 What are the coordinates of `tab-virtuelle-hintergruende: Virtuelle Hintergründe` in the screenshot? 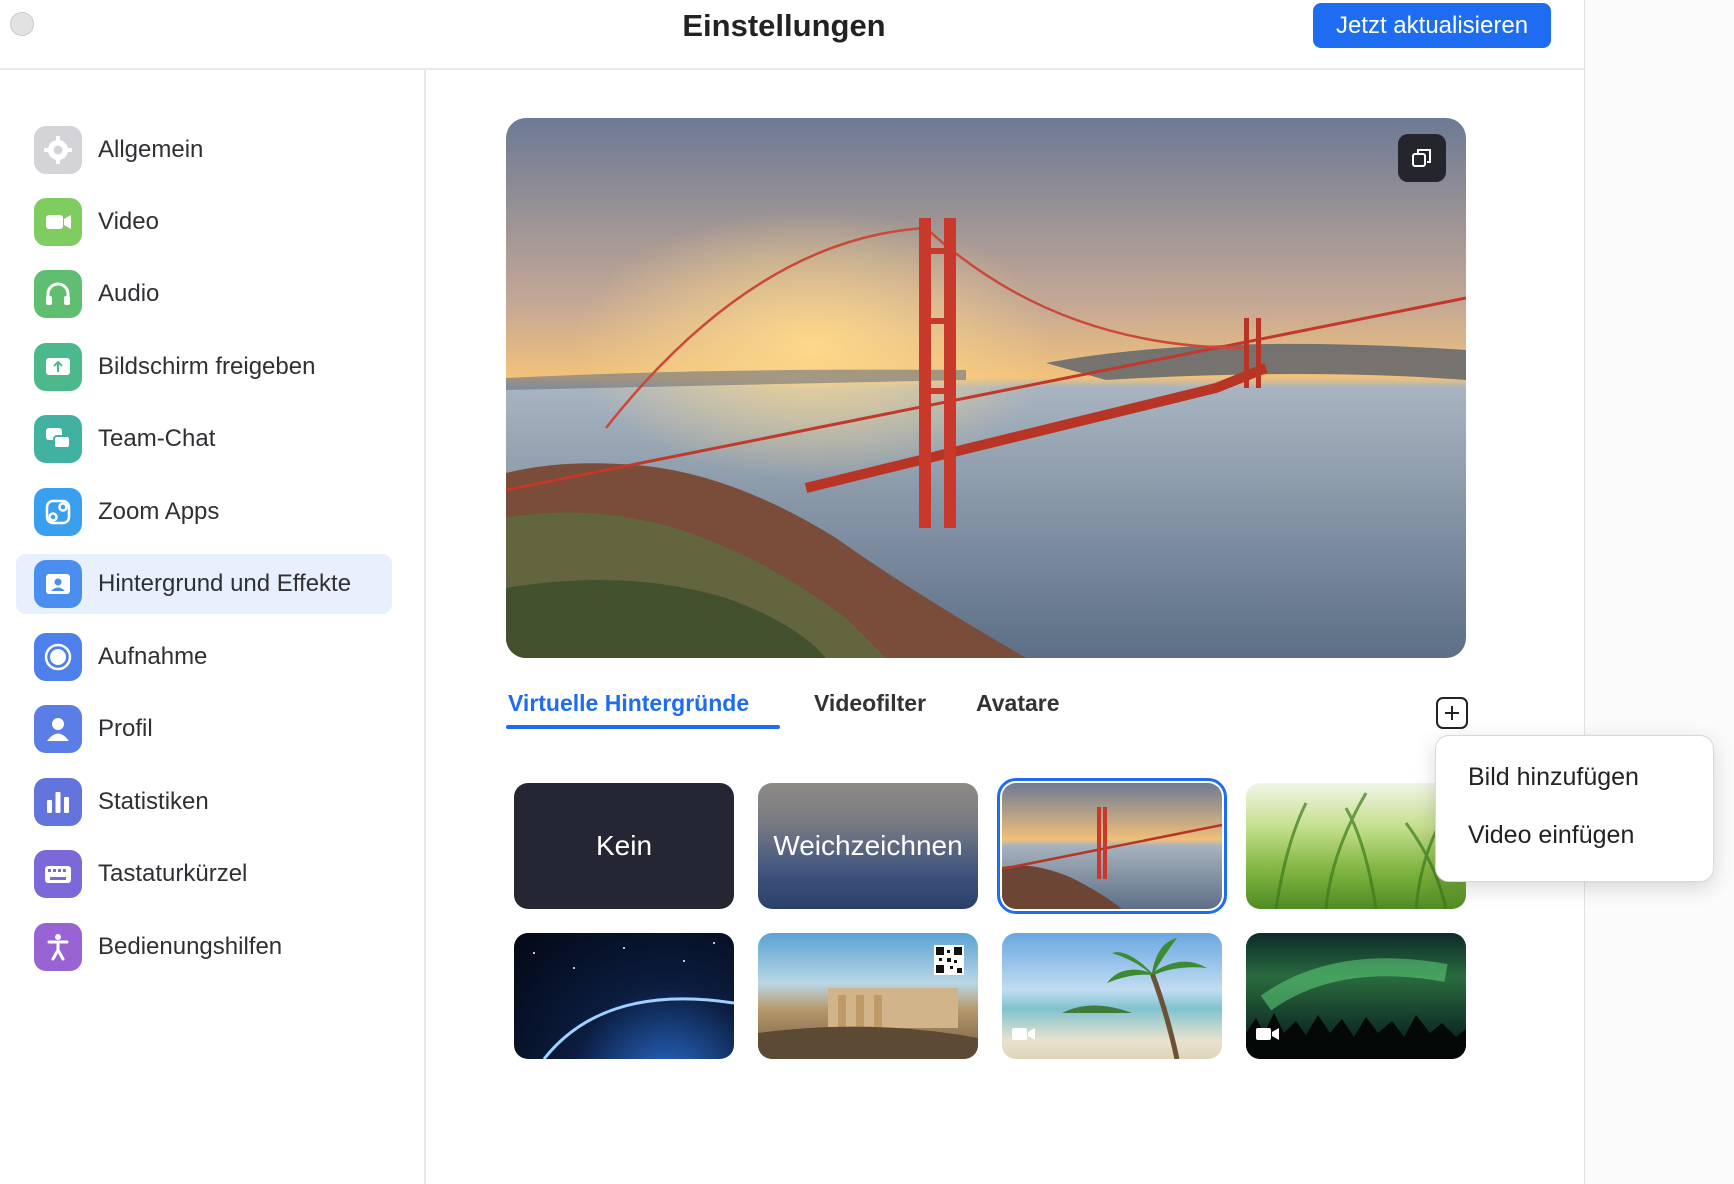 It's located at (628, 703).